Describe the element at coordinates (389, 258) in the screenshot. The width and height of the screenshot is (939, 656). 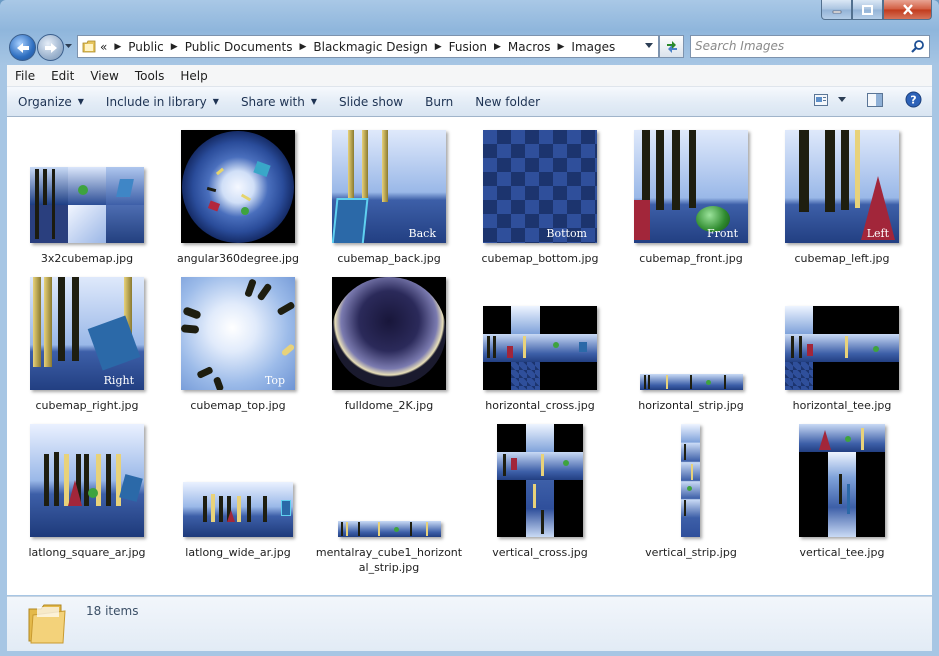
I see `file-name: cubemap_back.jpg` at that location.